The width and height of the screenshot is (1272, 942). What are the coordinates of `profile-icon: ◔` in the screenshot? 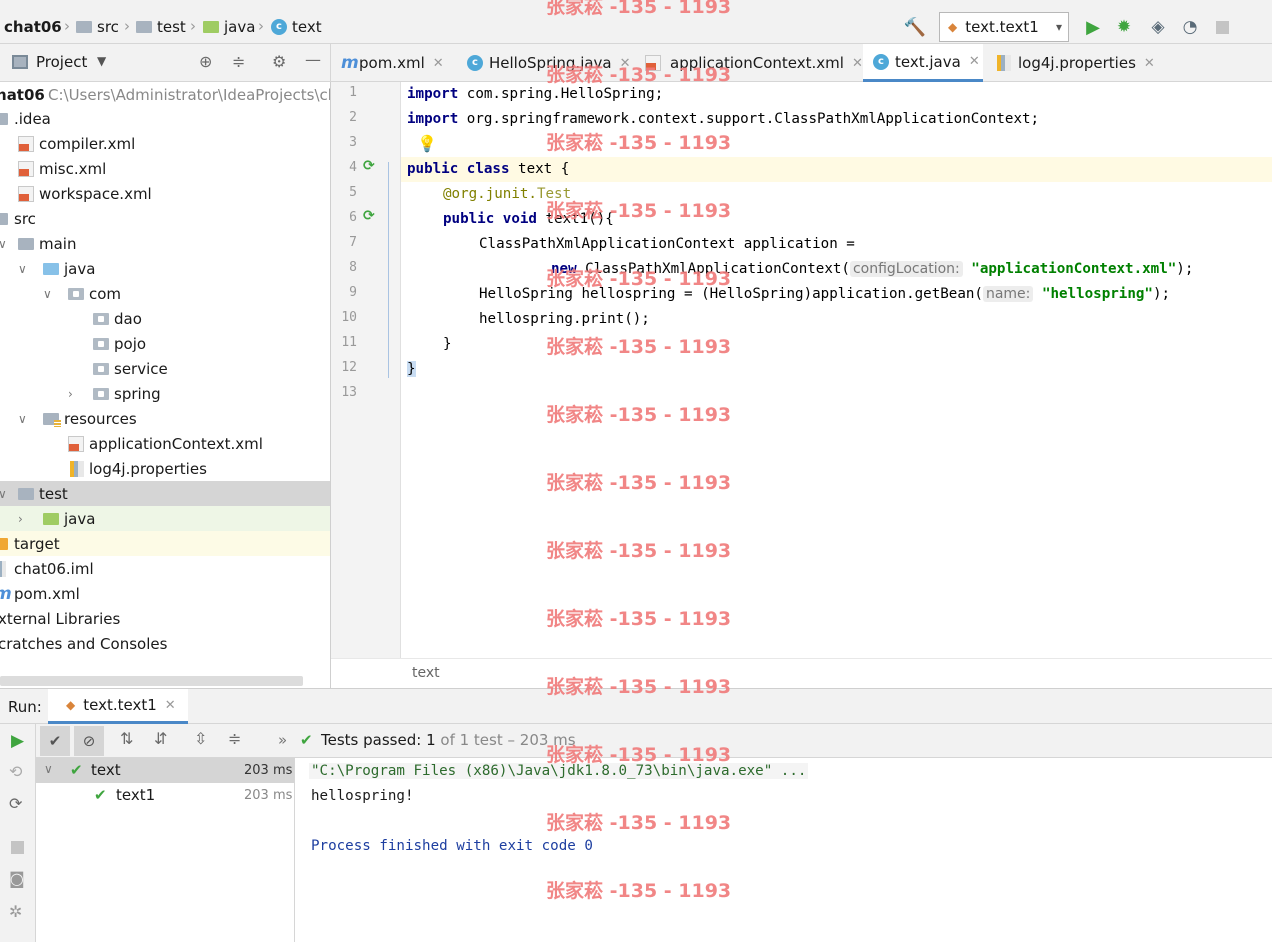 It's located at (1190, 27).